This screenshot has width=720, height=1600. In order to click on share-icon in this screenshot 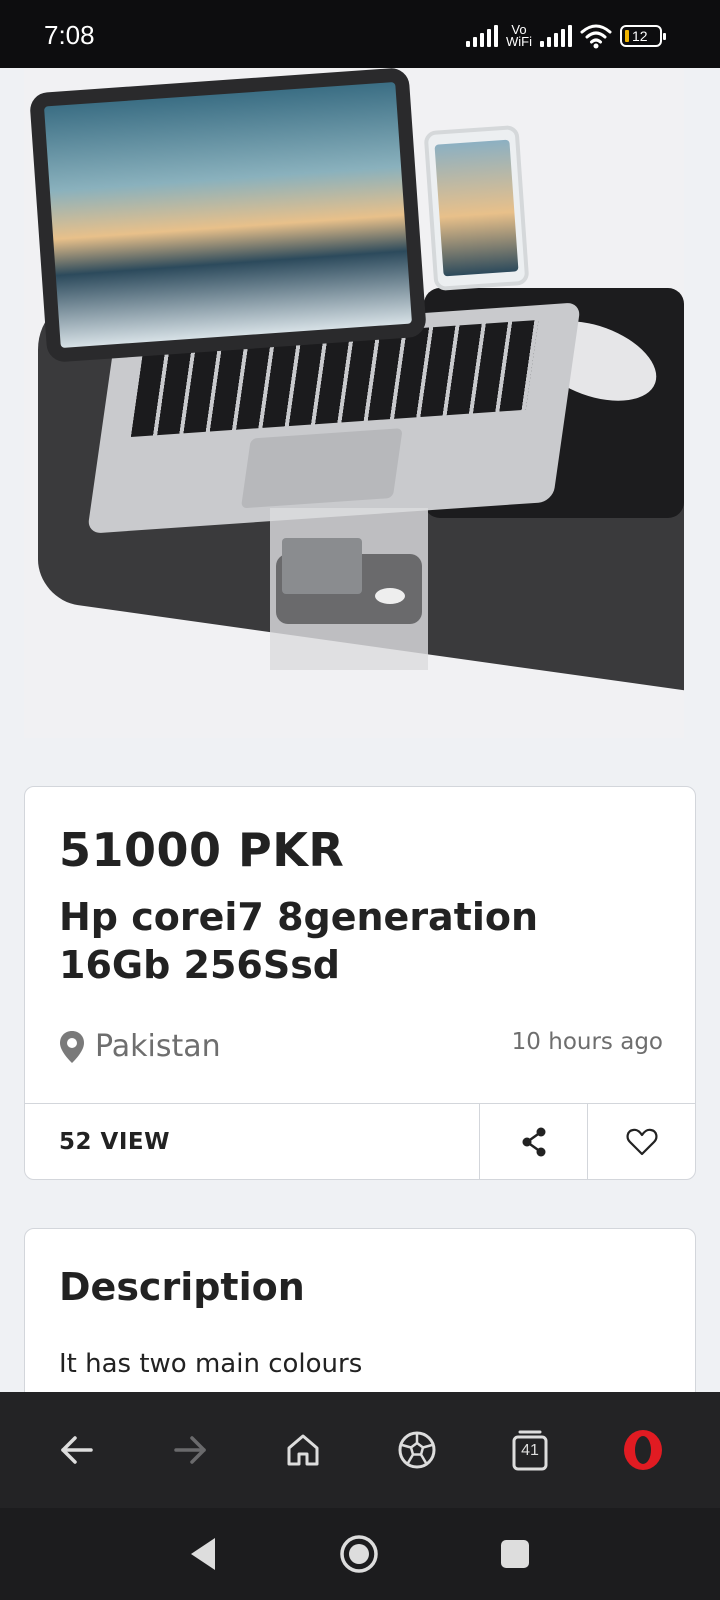, I will do `click(533, 1141)`.